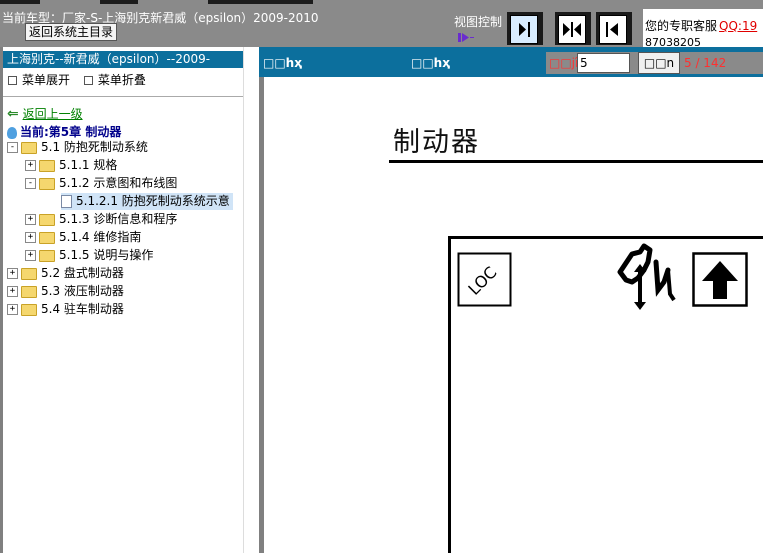 This screenshot has height=553, width=763. I want to click on menu-controls: 菜单展开 菜单折叠, so click(76, 79).